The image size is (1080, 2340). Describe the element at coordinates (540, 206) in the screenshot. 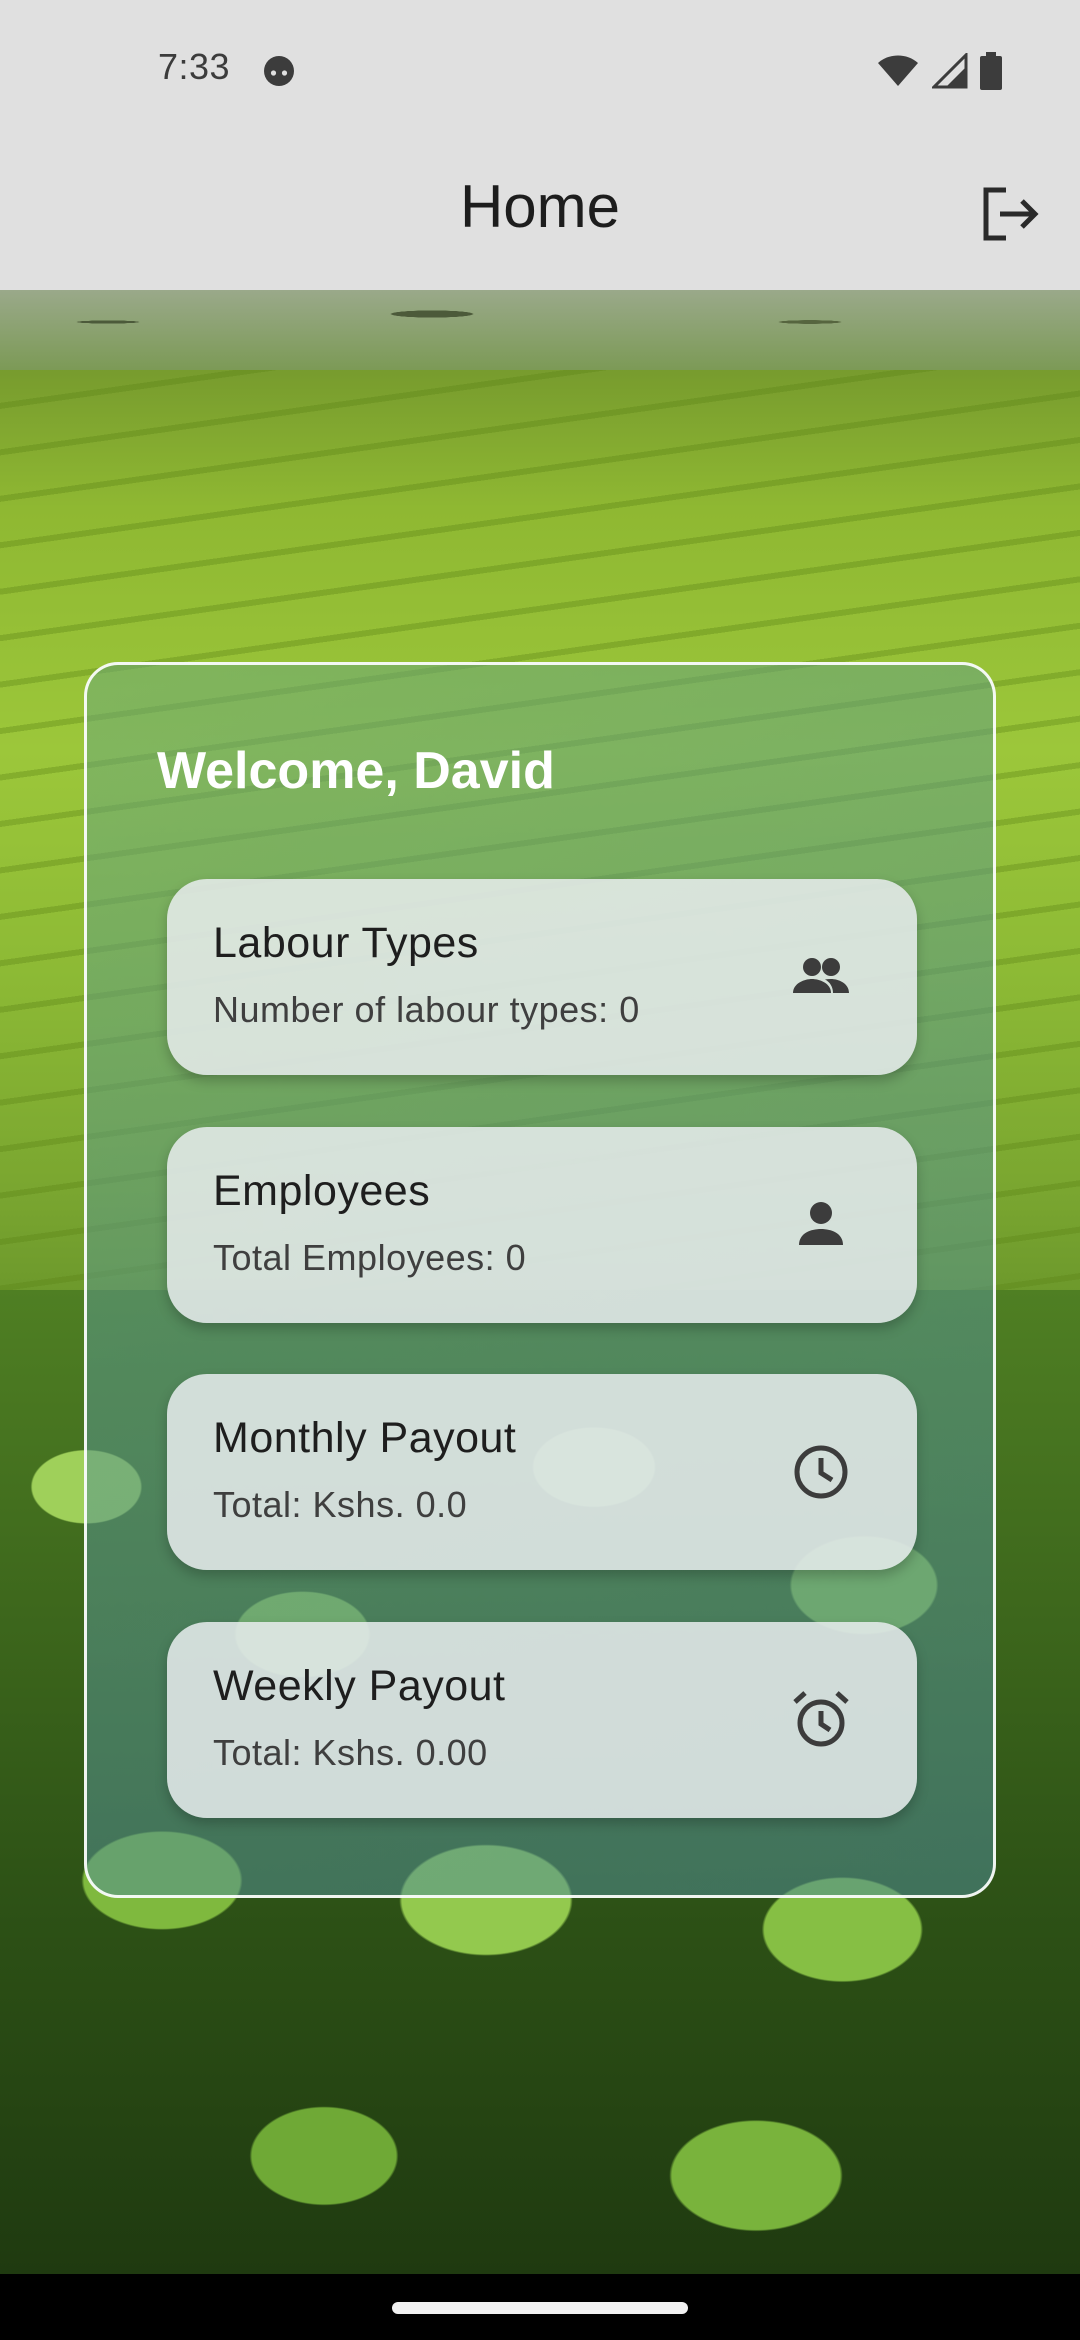

I see `page-title: Home` at that location.